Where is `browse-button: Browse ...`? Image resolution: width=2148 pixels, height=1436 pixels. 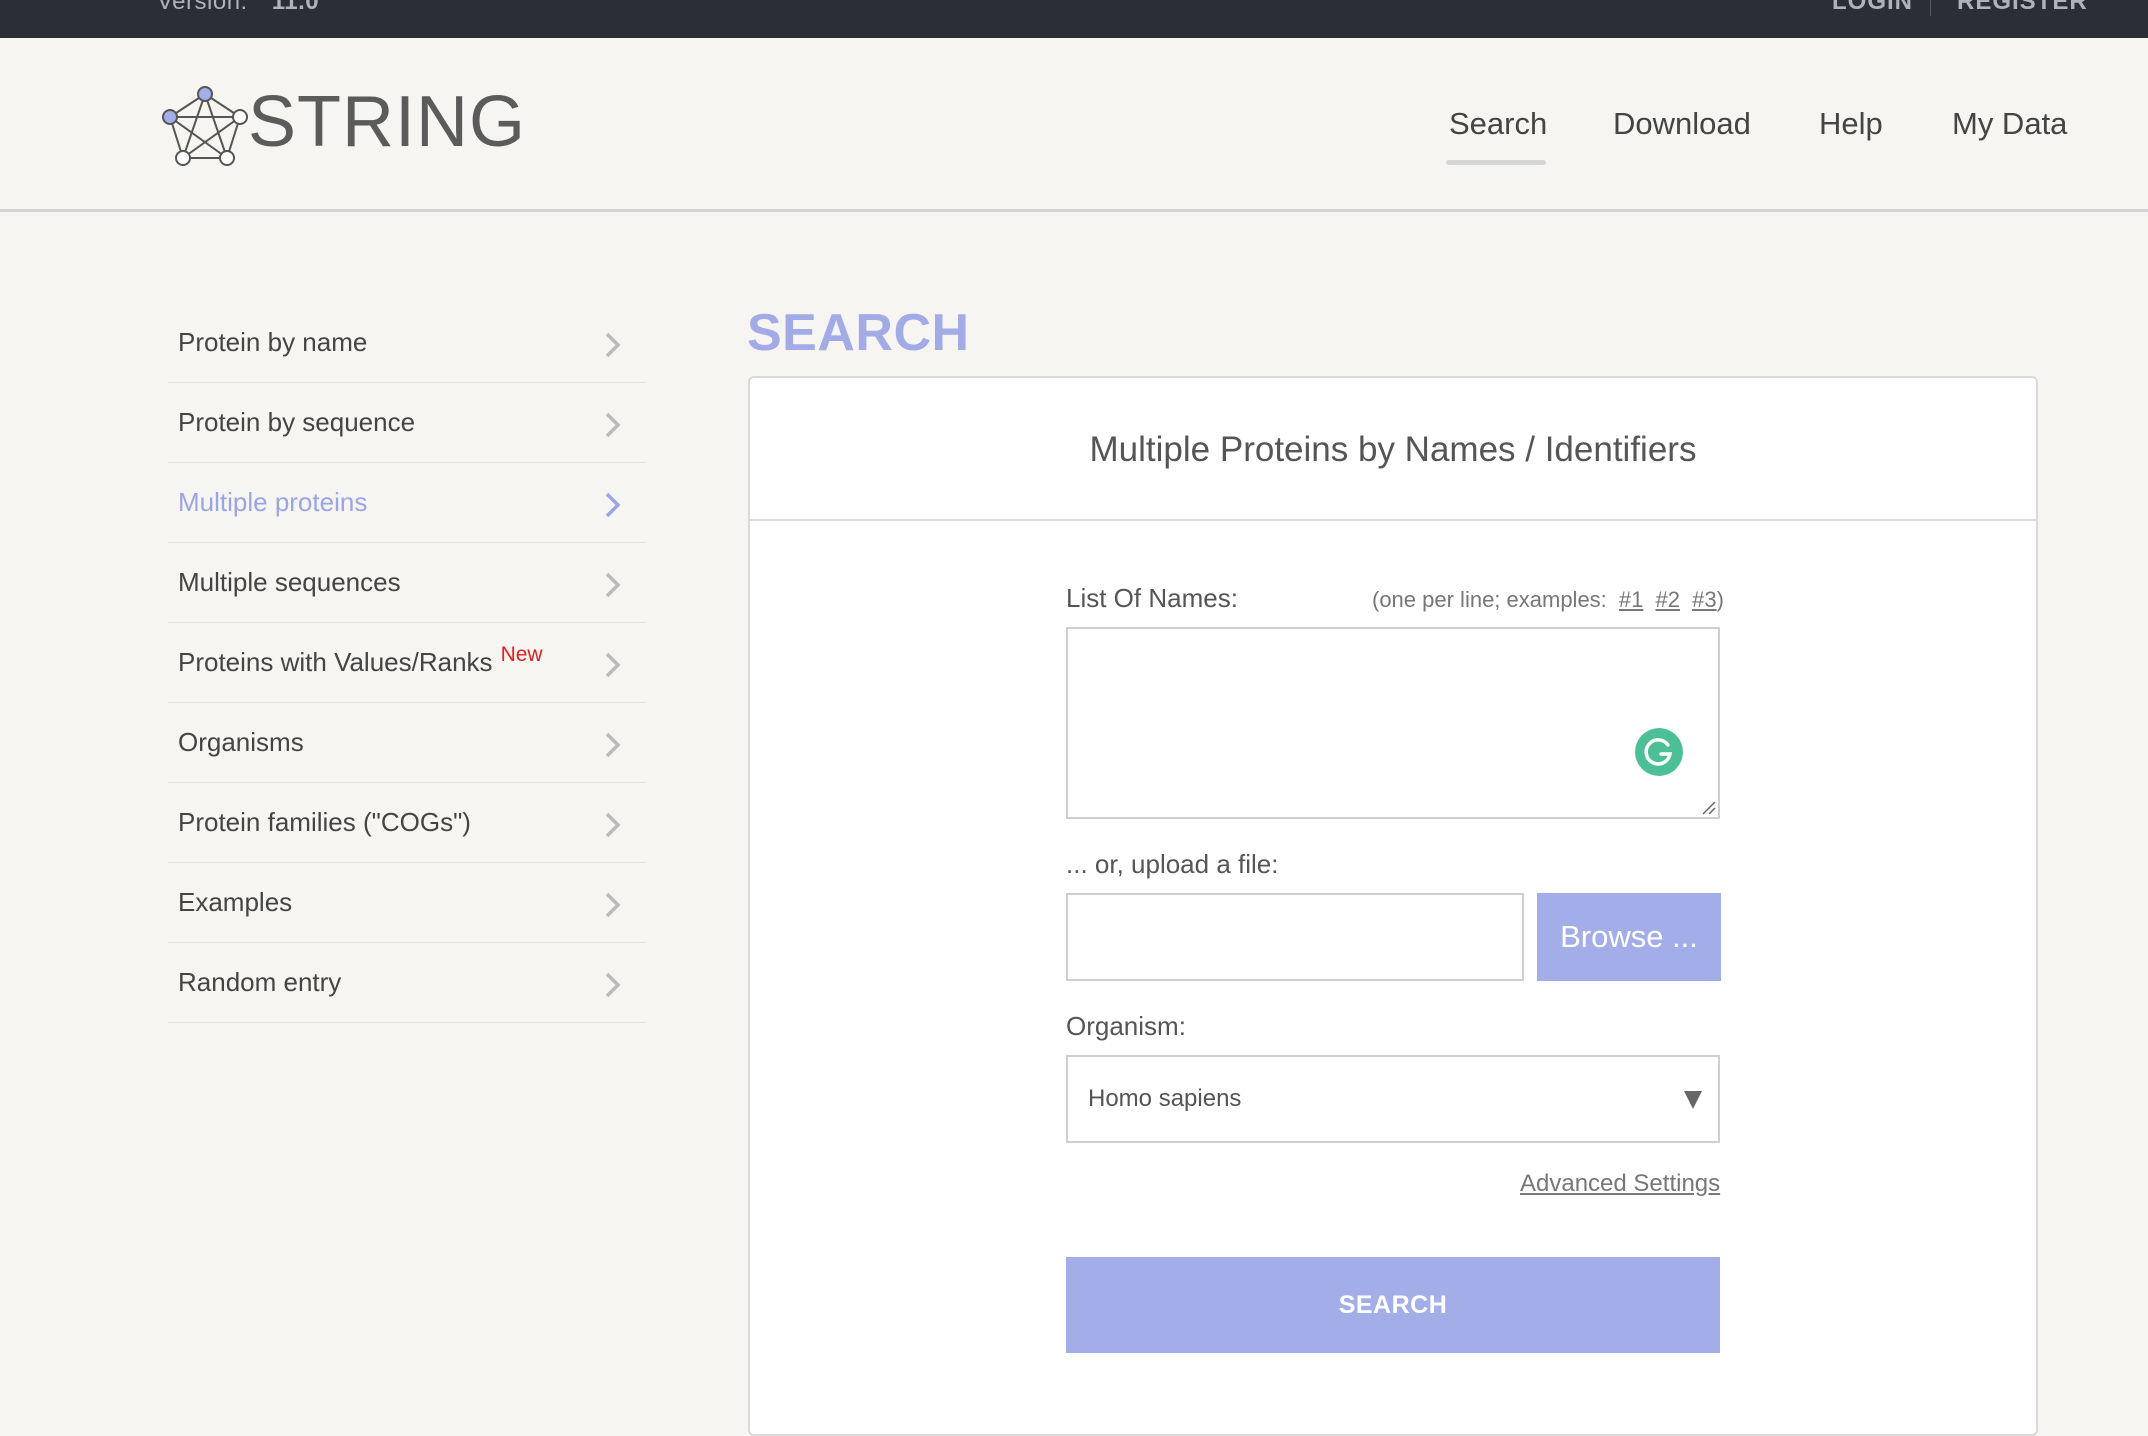 browse-button: Browse ... is located at coordinates (1629, 937).